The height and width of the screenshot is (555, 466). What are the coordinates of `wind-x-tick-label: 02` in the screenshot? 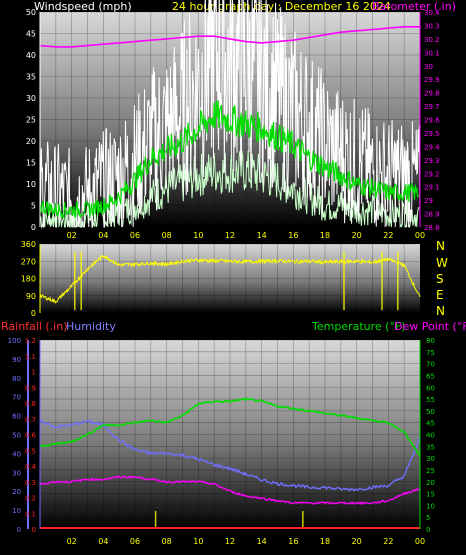 It's located at (72, 235).